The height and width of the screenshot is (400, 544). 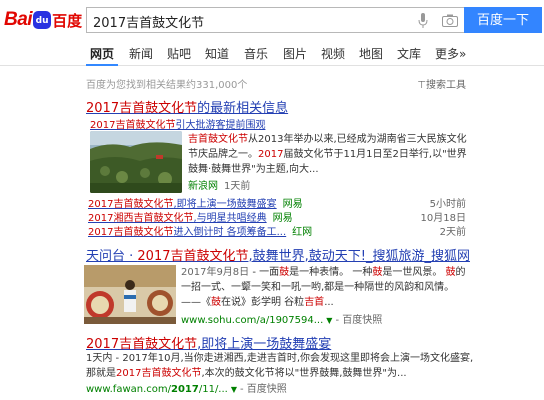 What do you see at coordinates (219, 184) in the screenshot?
I see `result1-source: 新浪网 1天前` at bounding box center [219, 184].